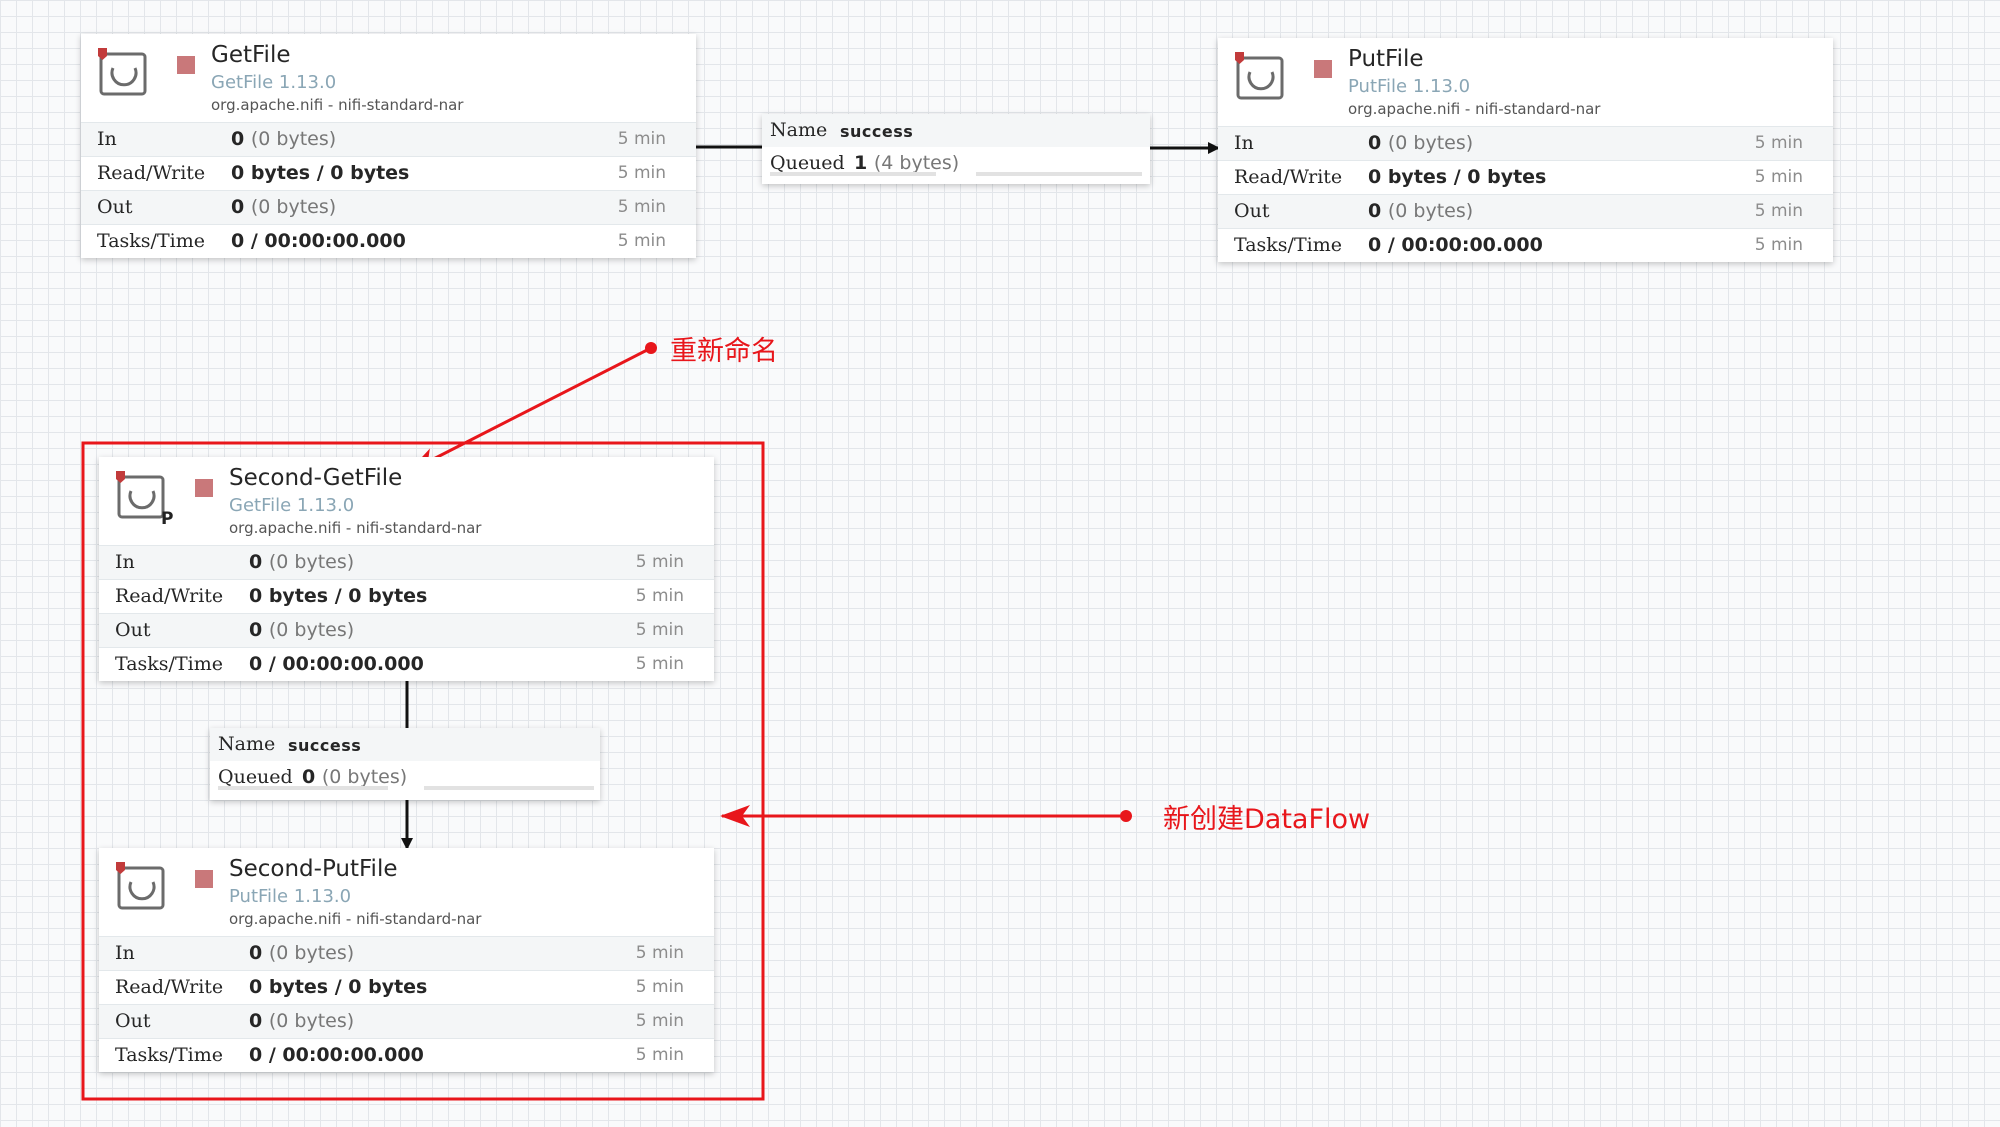  I want to click on processor-name: PutFile, so click(1386, 59).